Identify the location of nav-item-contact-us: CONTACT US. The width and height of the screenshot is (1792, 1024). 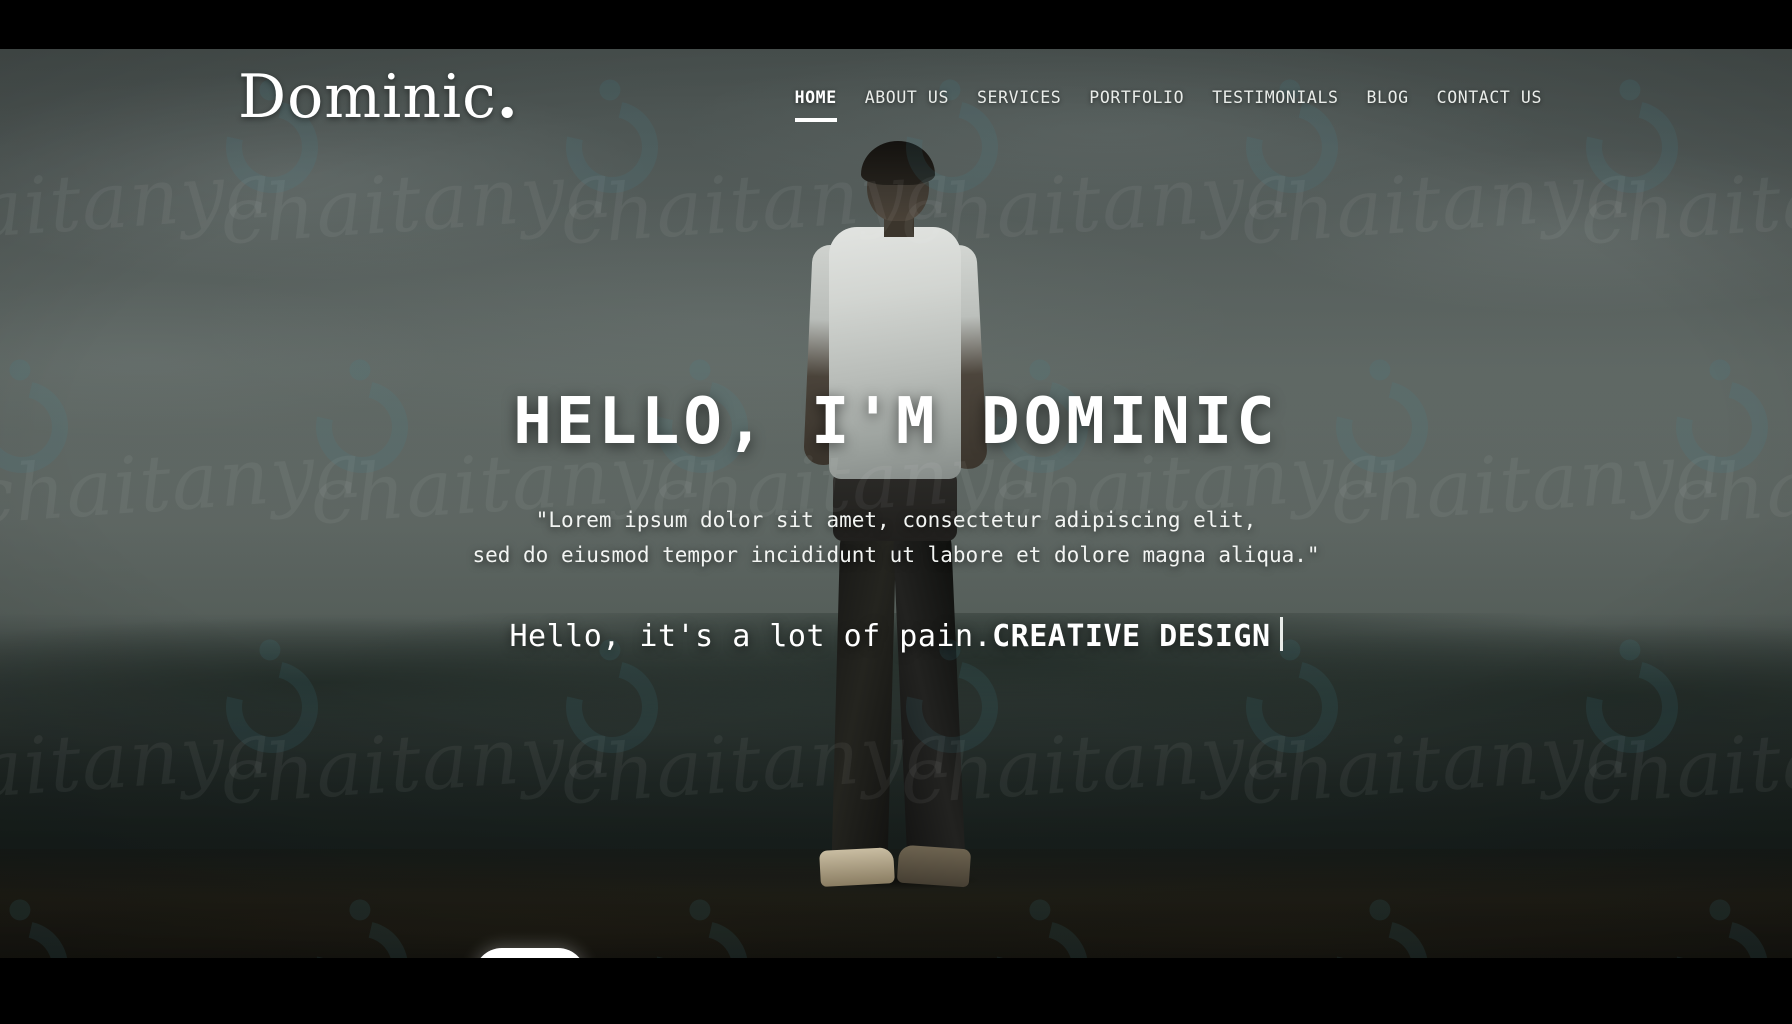
(1489, 106).